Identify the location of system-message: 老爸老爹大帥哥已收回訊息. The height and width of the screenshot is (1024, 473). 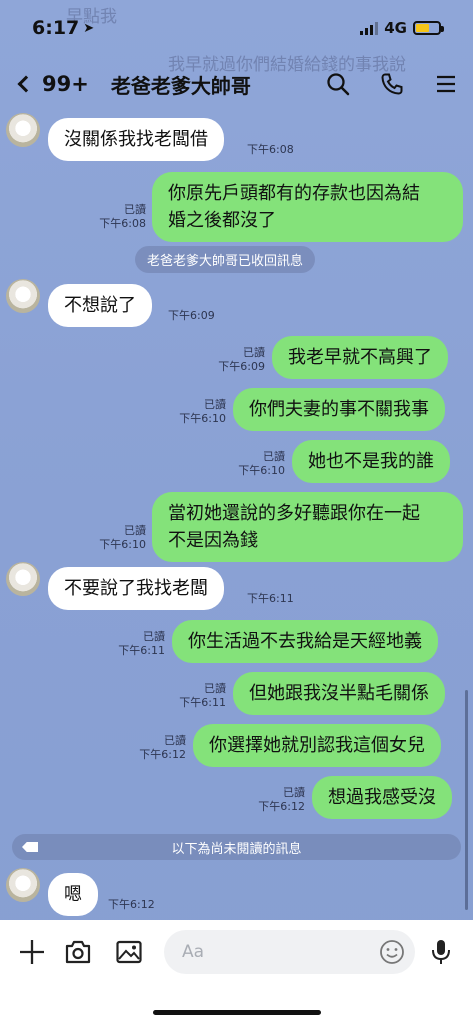
(225, 259).